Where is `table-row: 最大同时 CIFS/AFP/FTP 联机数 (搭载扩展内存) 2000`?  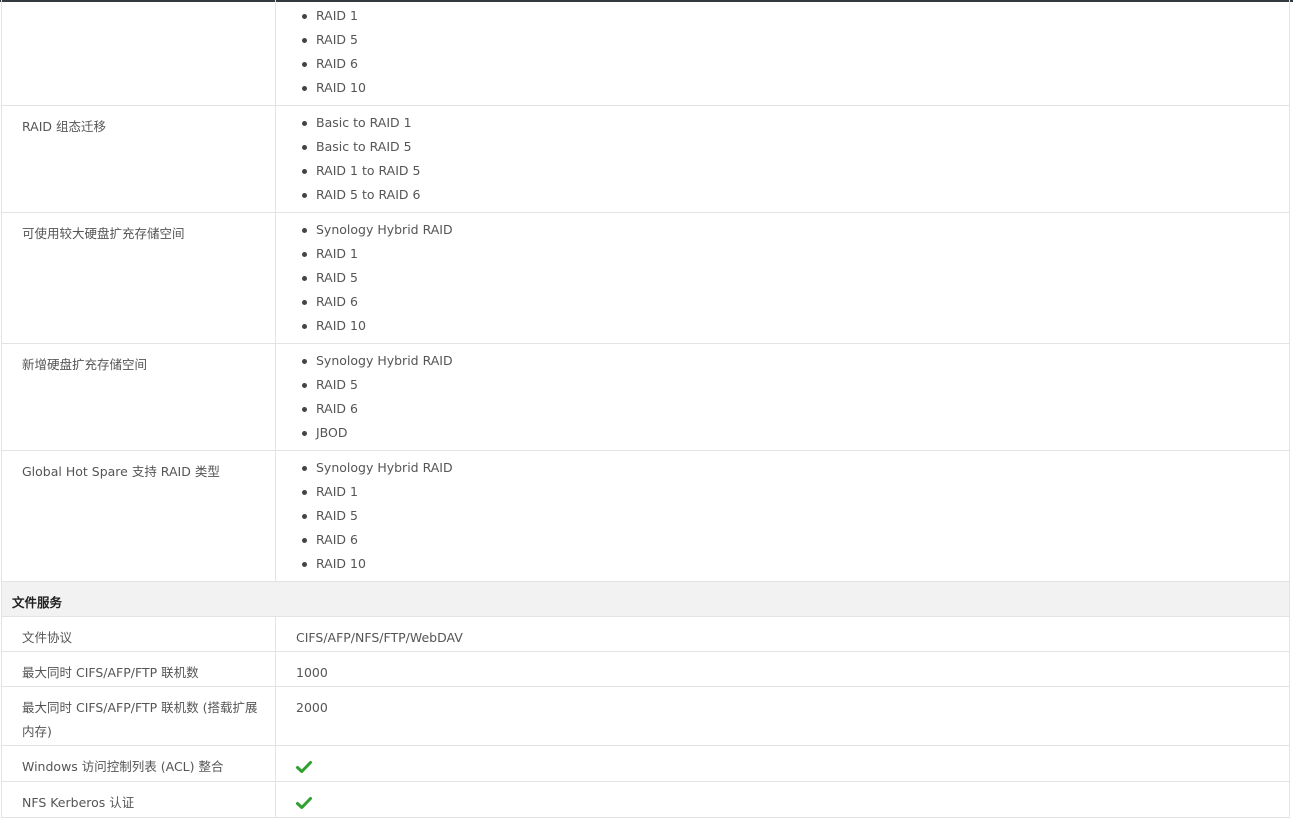
table-row: 最大同时 CIFS/AFP/FTP 联机数 (搭载扩展内存) 2000 is located at coordinates (645, 716).